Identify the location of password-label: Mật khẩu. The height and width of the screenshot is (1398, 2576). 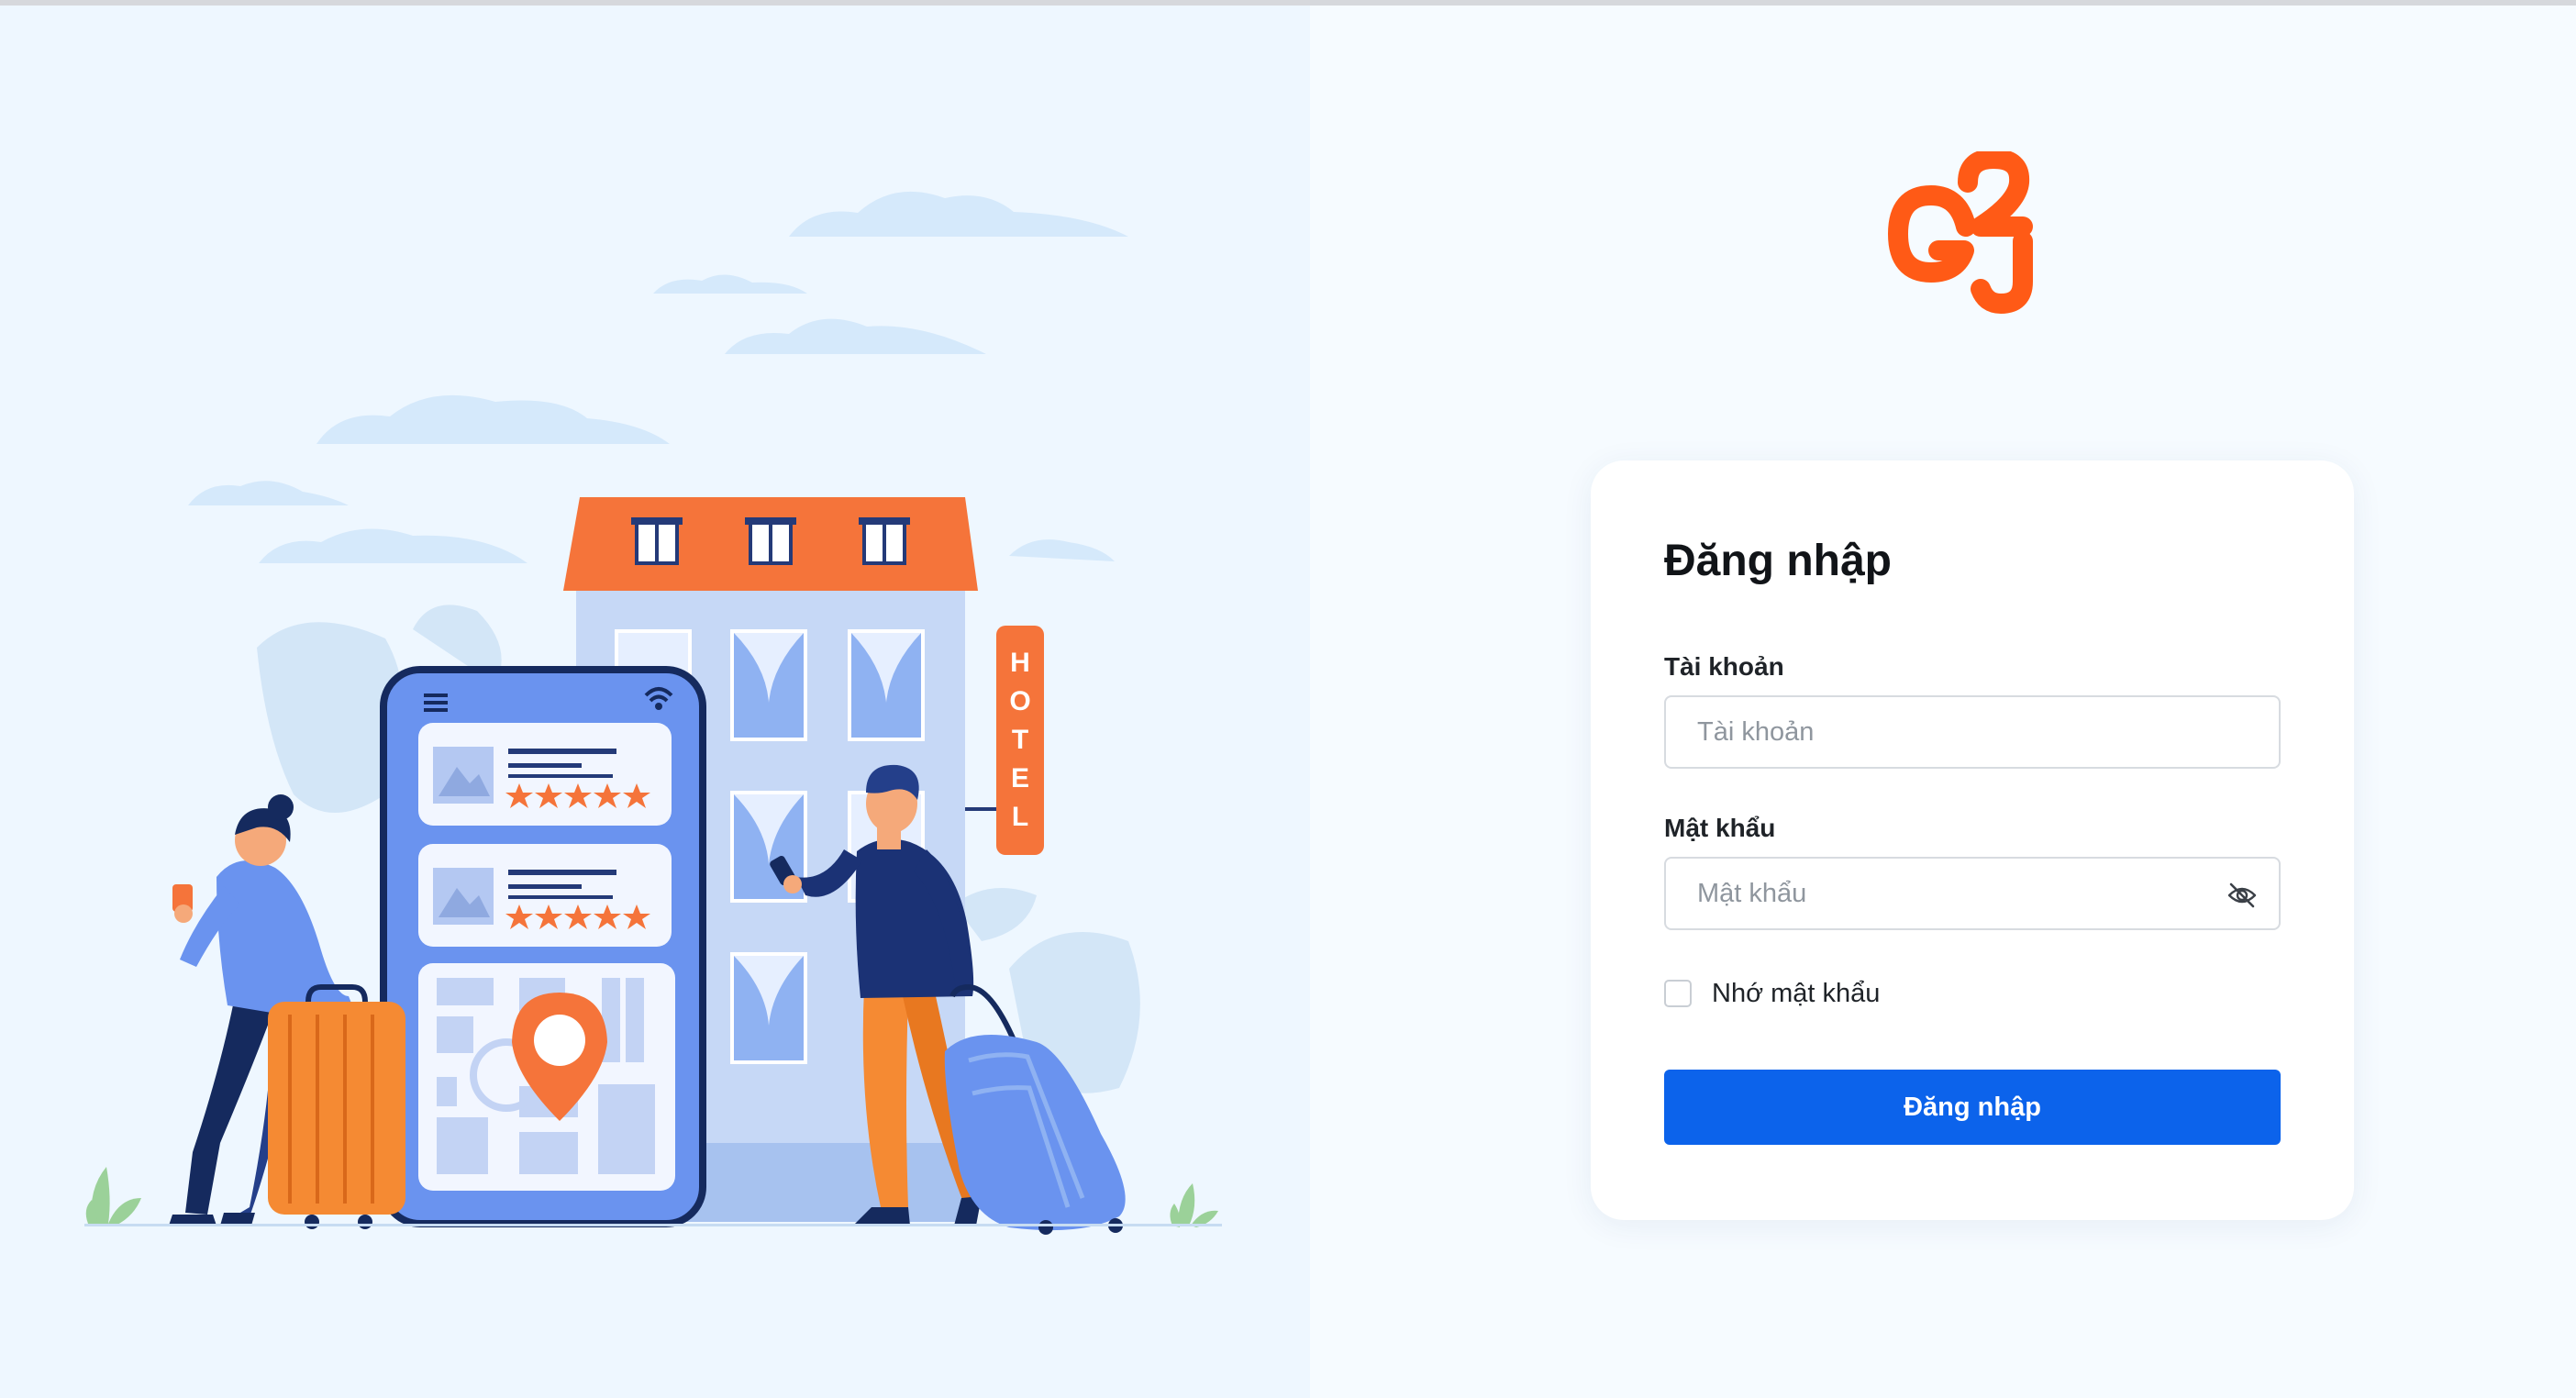
(1720, 828).